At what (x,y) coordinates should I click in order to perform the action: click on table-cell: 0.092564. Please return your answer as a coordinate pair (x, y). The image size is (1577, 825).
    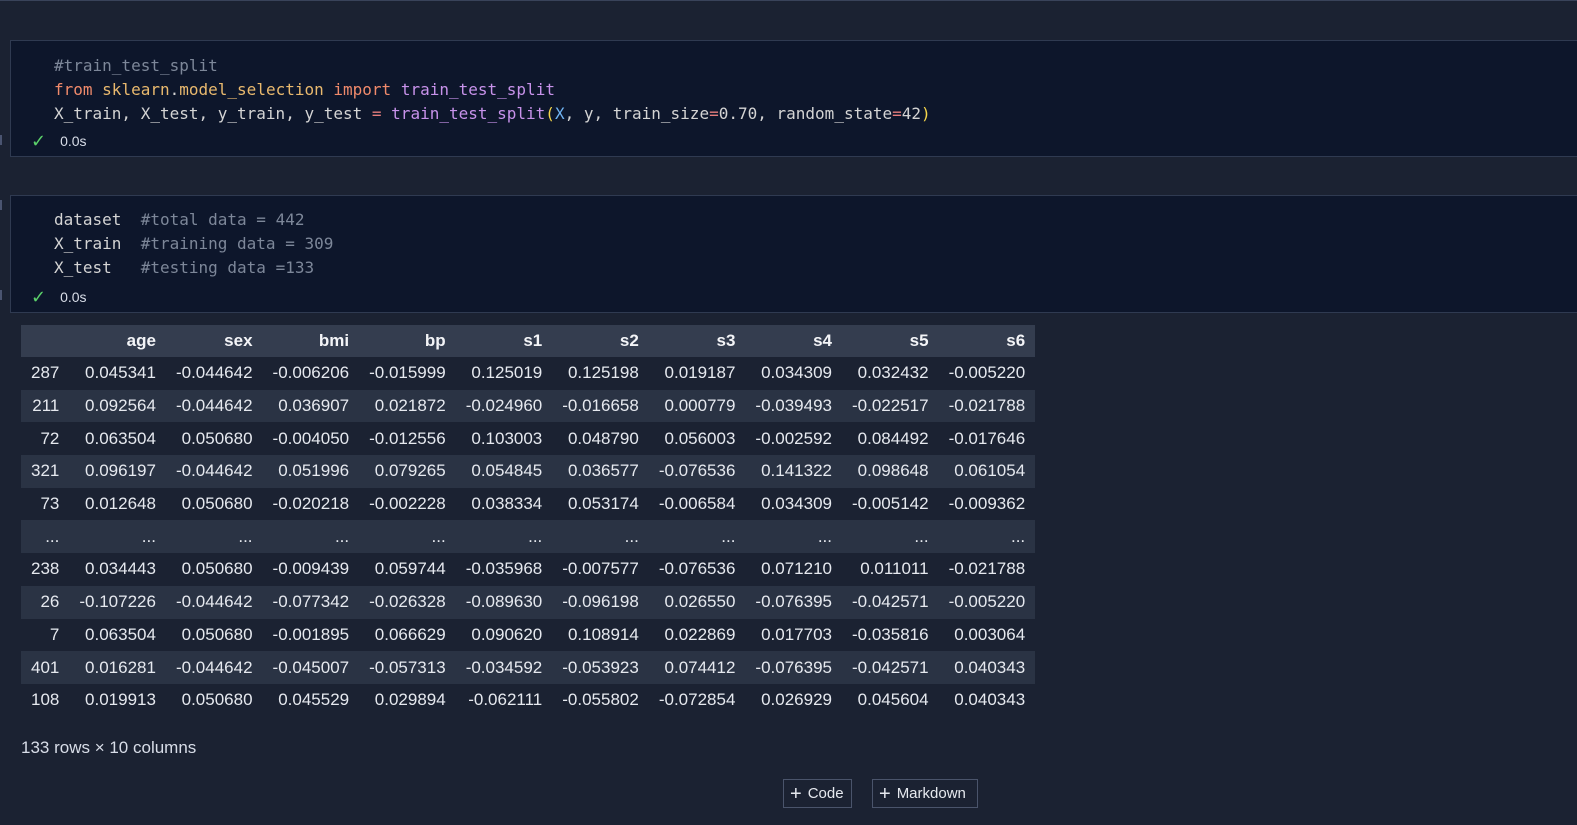
    Looking at the image, I should click on (120, 406).